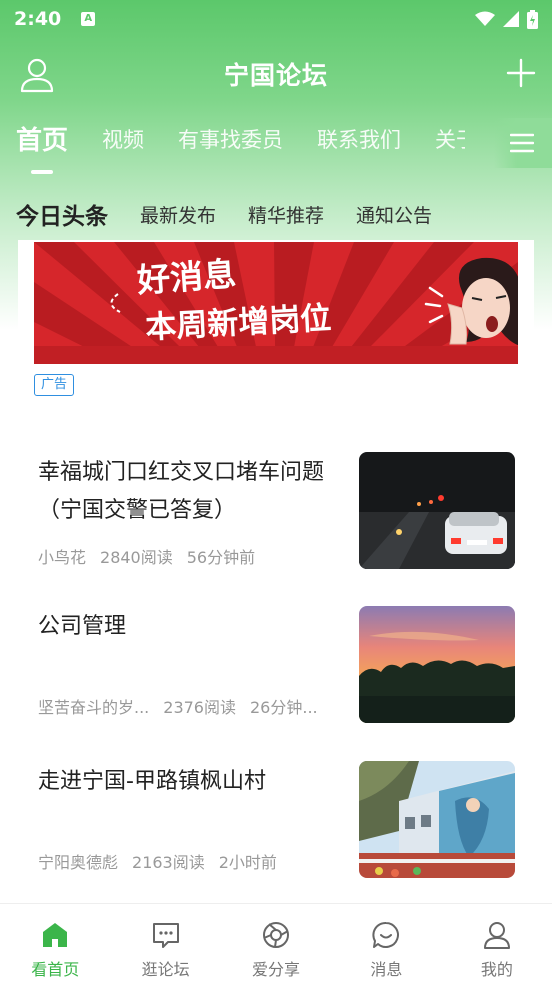  Describe the element at coordinates (186, 277) in the screenshot. I see `banner-line1: 好消息` at that location.